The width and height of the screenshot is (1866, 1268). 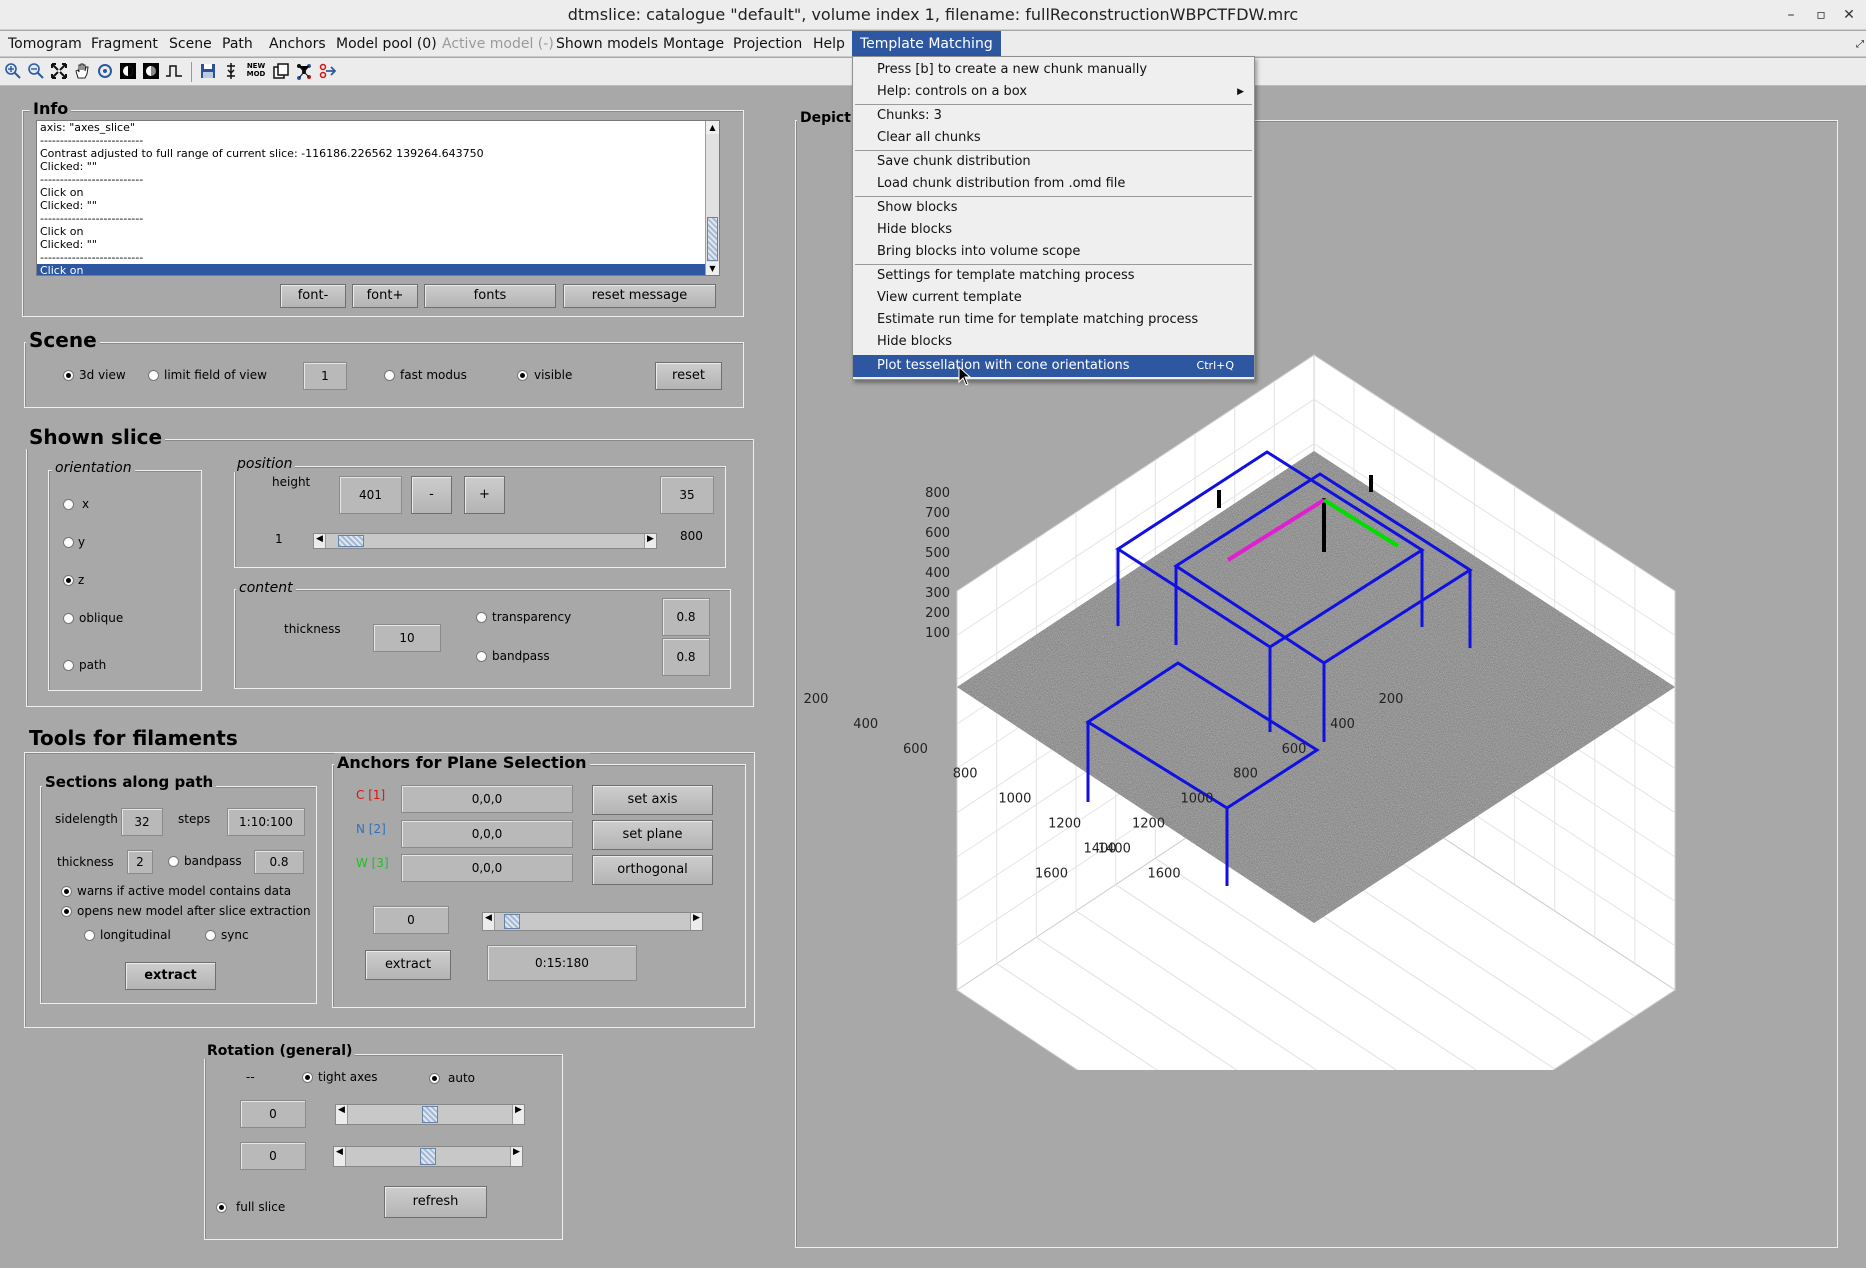 What do you see at coordinates (389, 375) in the screenshot?
I see `fast-modus-radio` at bounding box center [389, 375].